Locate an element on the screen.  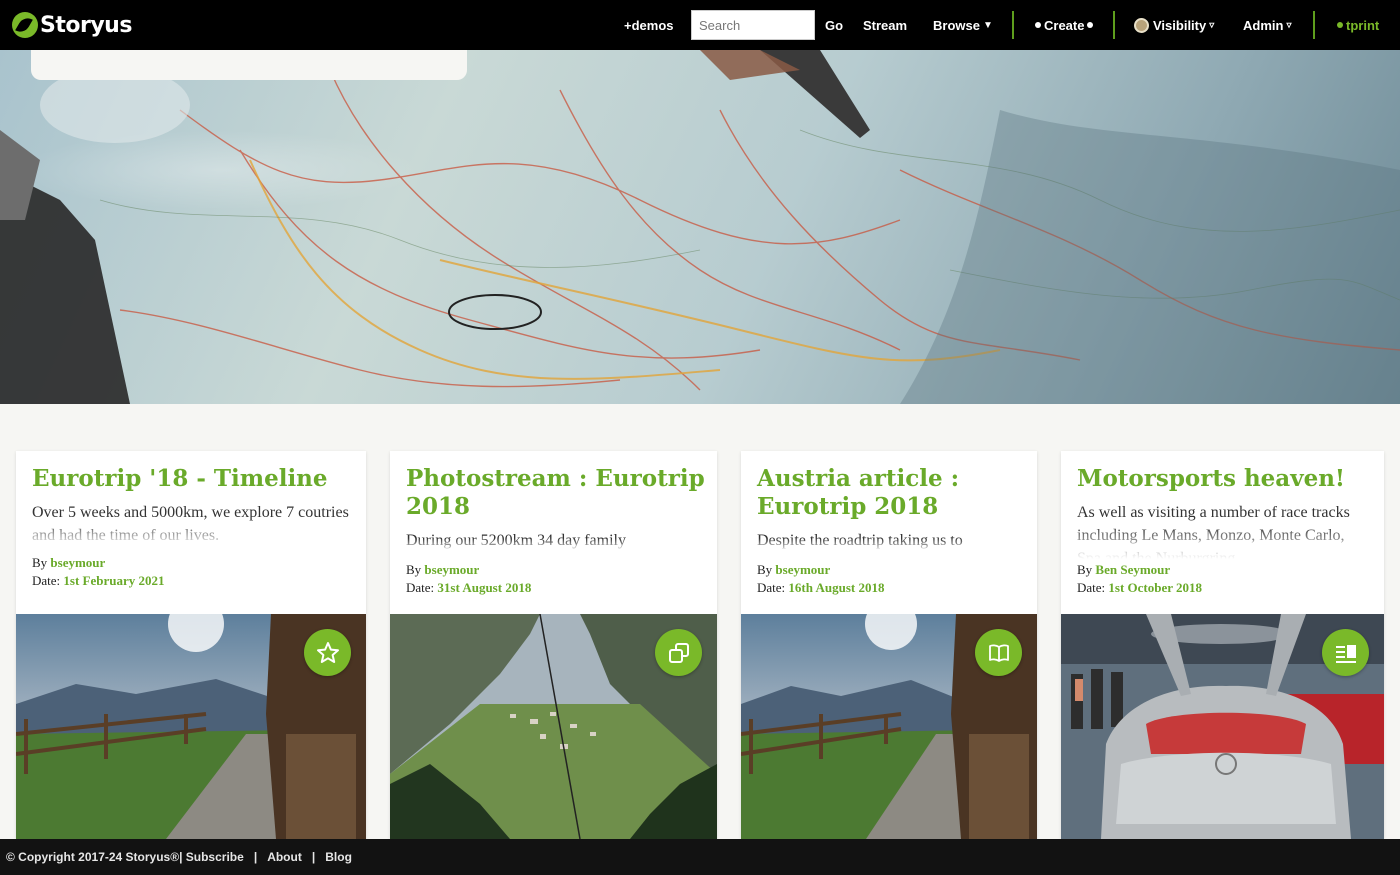
admin-menu: Admin ▿ is located at coordinates (1267, 25).